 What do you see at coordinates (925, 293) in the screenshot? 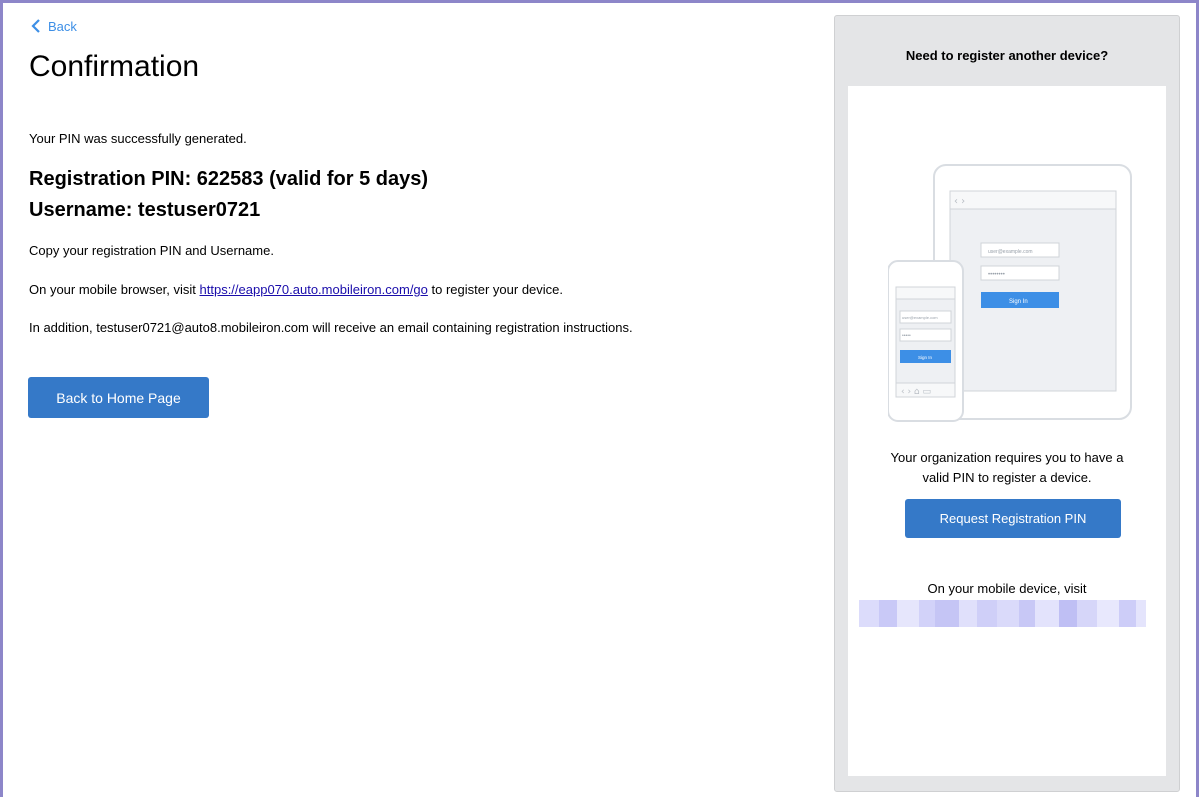
I see `phone-toolbar` at bounding box center [925, 293].